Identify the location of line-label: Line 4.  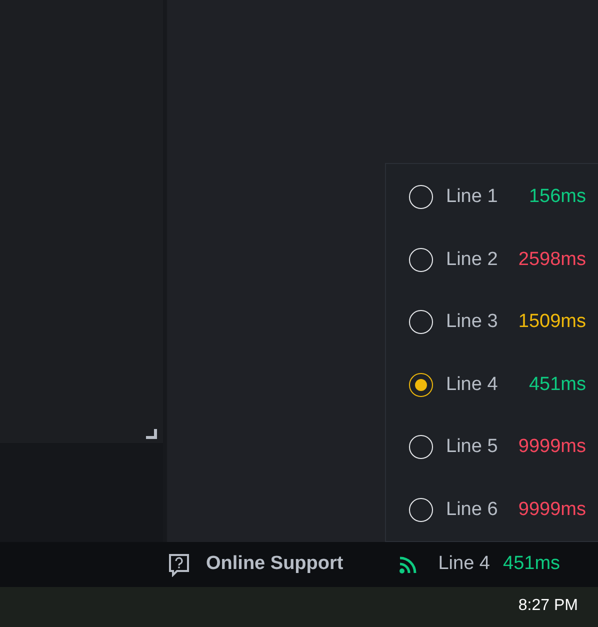
(472, 384).